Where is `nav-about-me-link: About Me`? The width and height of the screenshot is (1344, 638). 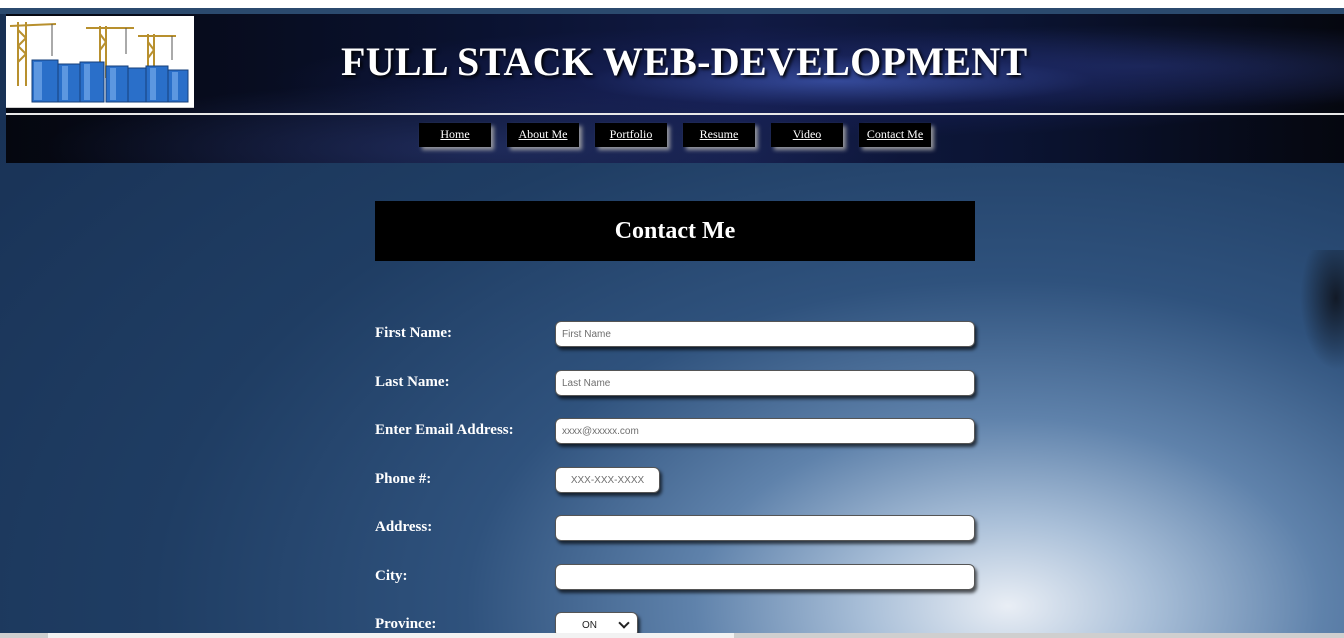 nav-about-me-link: About Me is located at coordinates (543, 135).